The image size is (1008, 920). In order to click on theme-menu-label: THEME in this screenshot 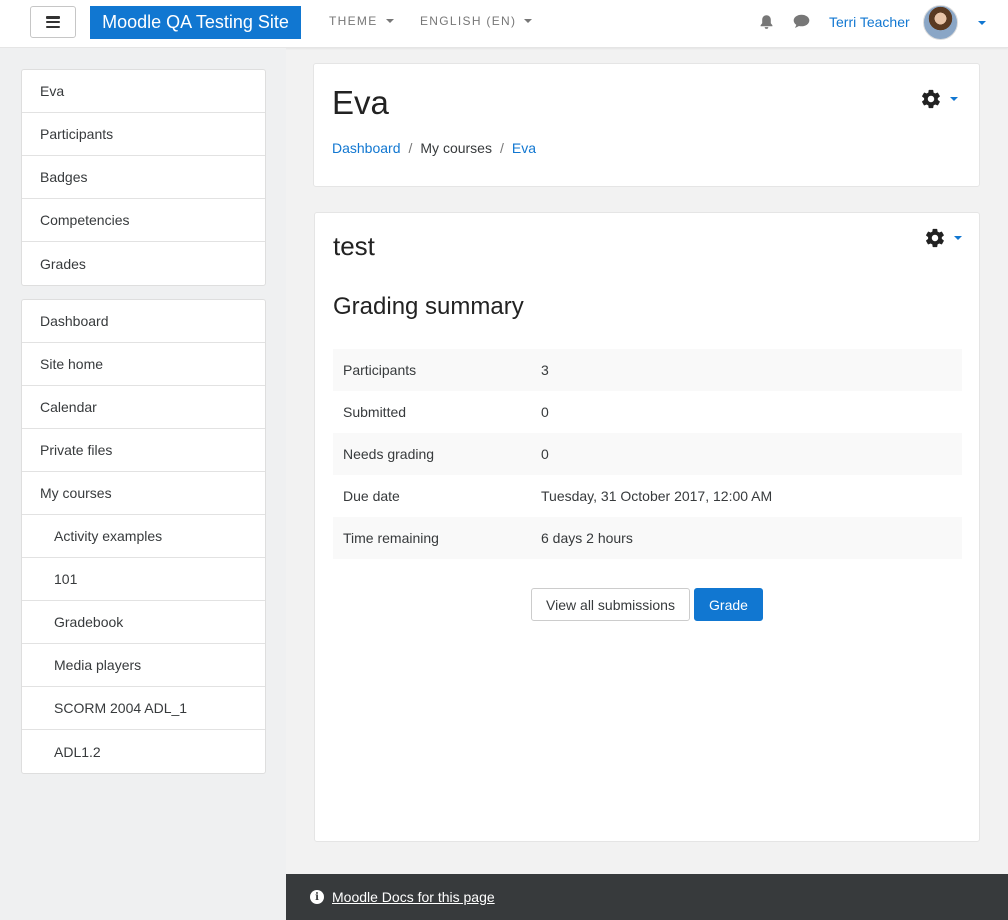, I will do `click(353, 21)`.